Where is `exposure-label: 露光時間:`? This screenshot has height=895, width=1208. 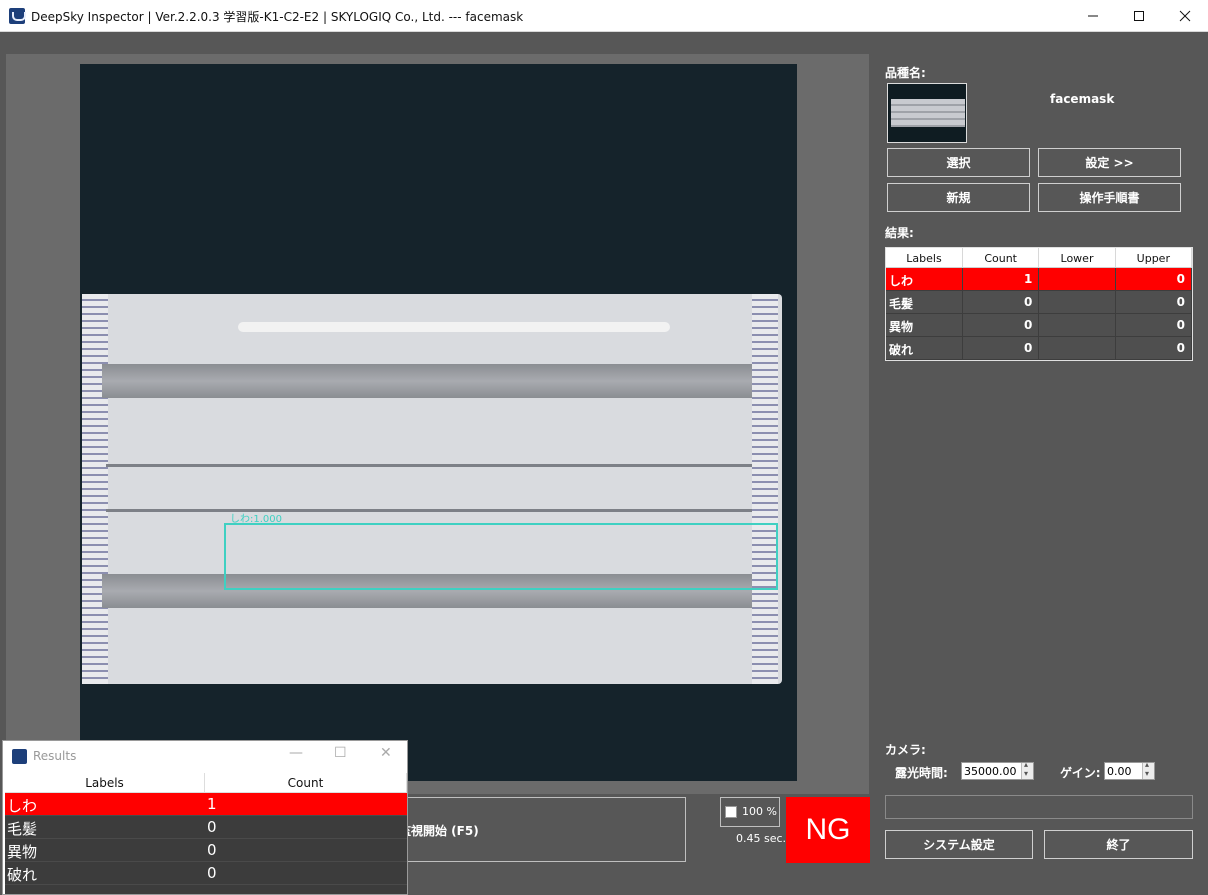 exposure-label: 露光時間: is located at coordinates (921, 773).